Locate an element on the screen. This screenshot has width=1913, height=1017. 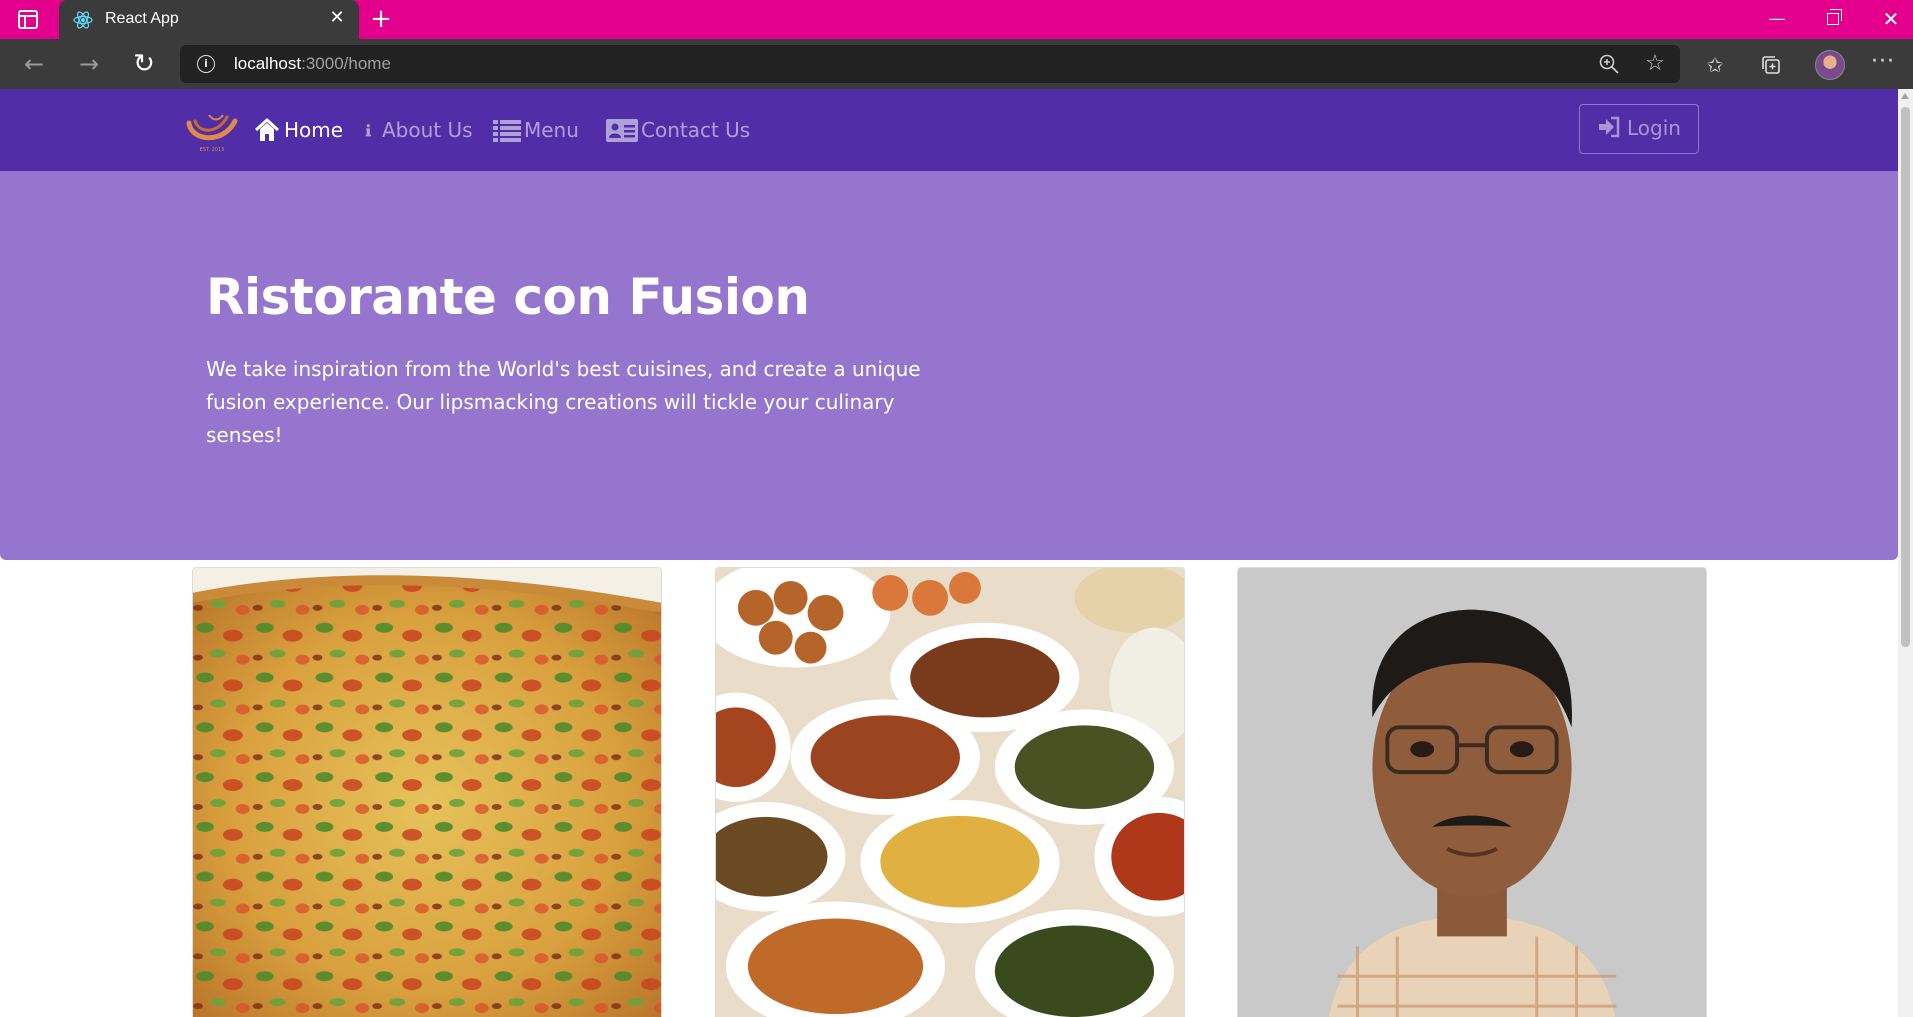
favorites-icon: ✩ is located at coordinates (1715, 65).